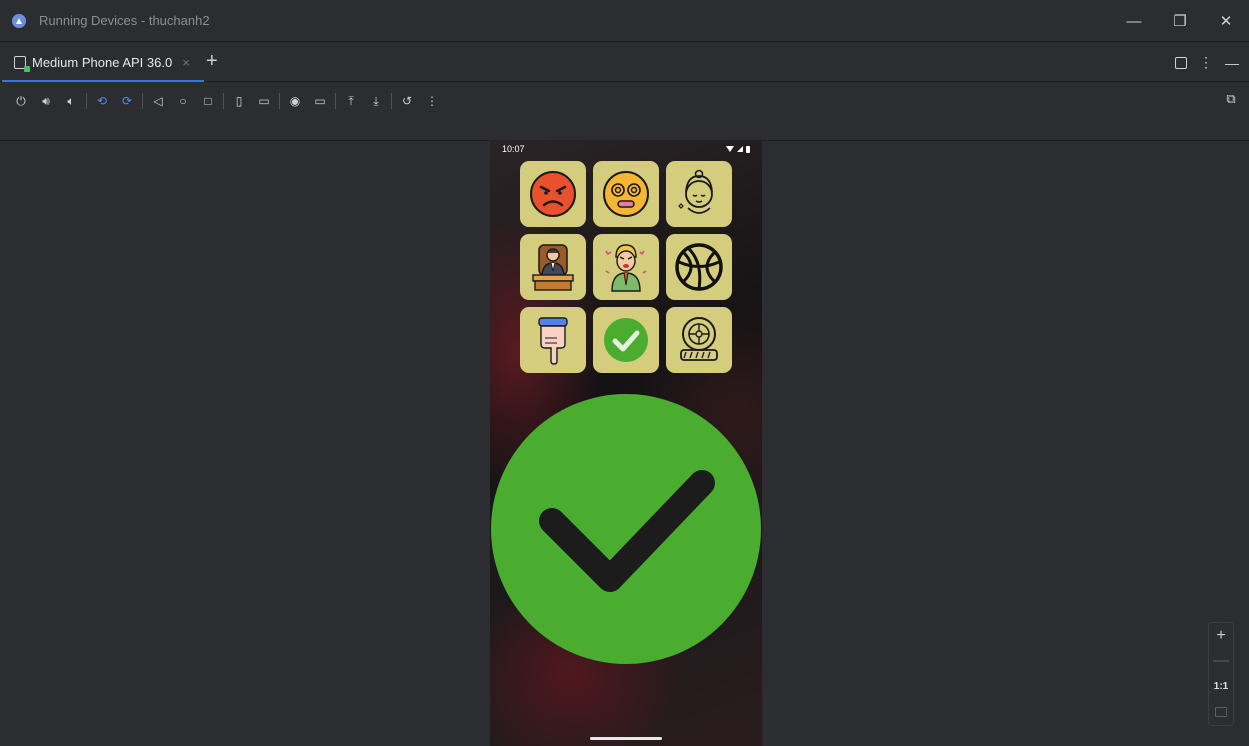 This screenshot has height=746, width=1249. I want to click on rotate-right-icon: ⟳, so click(127, 101).